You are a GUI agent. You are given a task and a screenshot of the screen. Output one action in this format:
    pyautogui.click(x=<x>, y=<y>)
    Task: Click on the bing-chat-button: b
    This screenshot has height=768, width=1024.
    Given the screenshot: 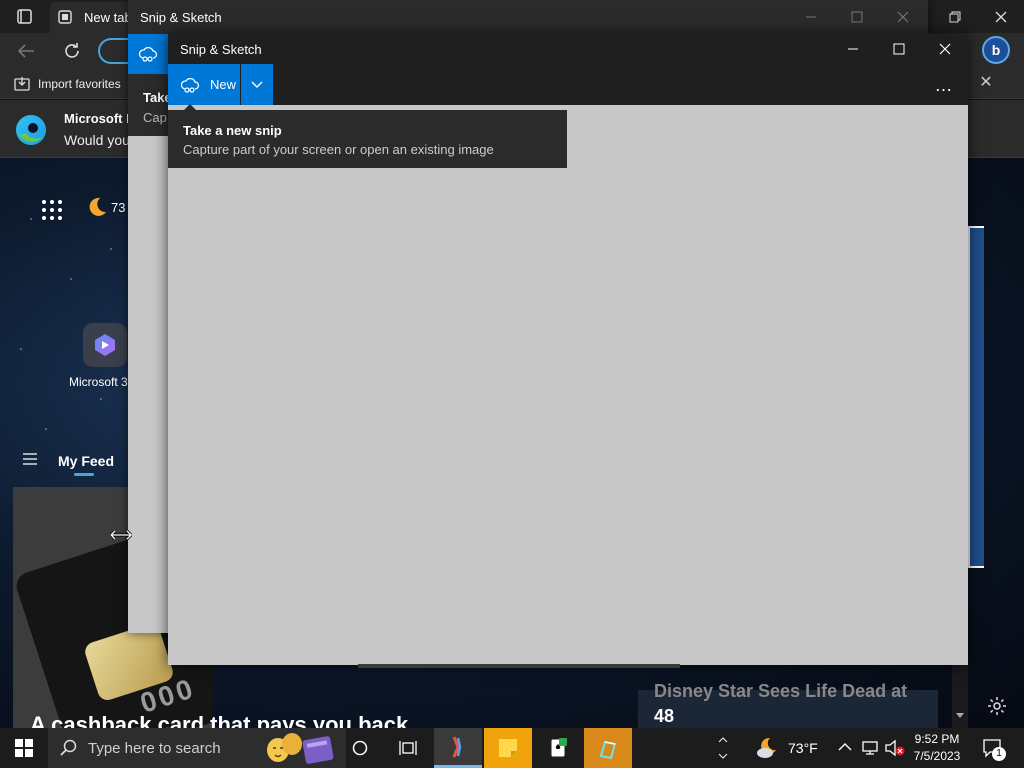 What is the action you would take?
    pyautogui.click(x=996, y=50)
    